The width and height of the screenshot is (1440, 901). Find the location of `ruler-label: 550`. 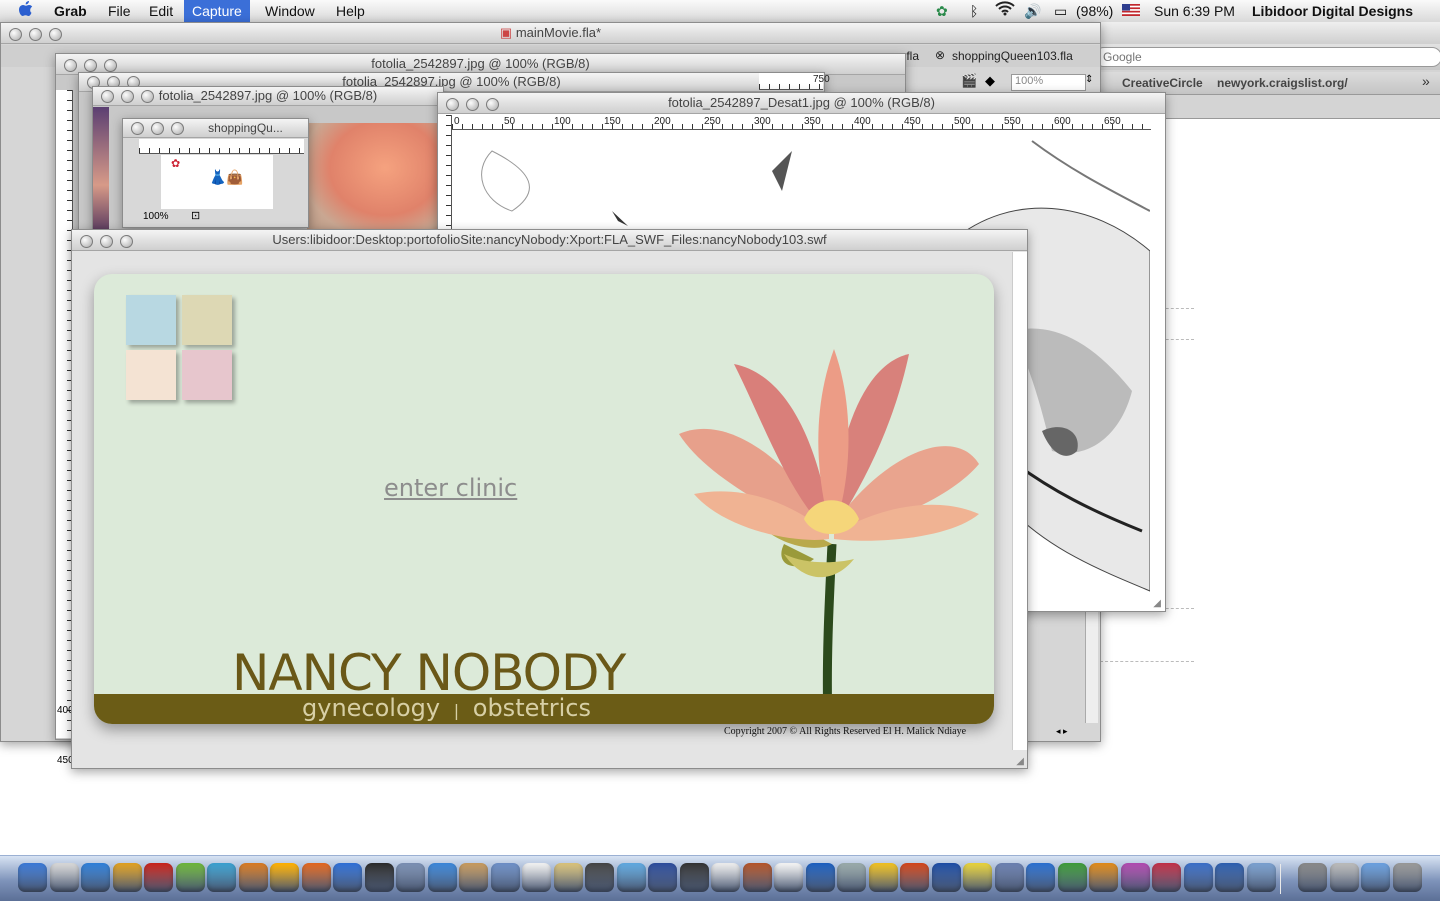

ruler-label: 550 is located at coordinates (1012, 121).